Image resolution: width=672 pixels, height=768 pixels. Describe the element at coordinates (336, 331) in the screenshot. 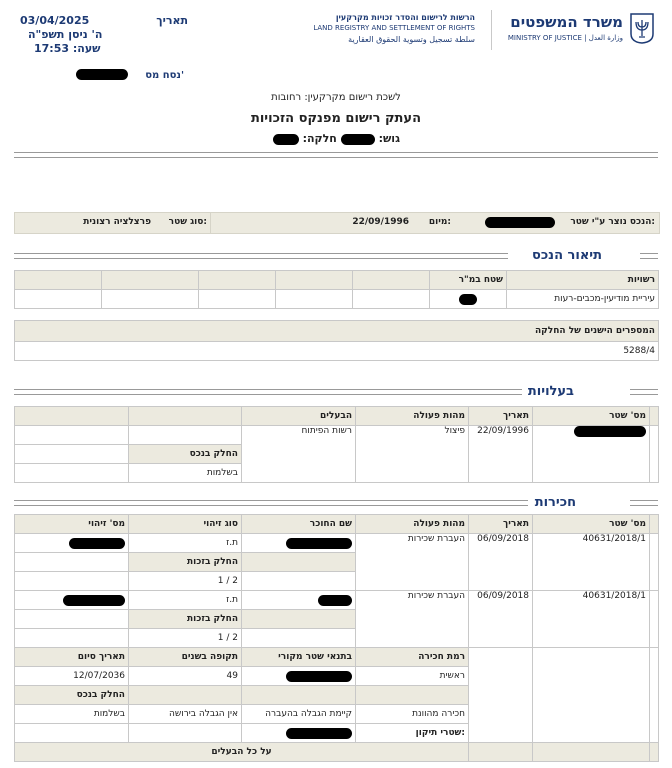

I see `old-numbers-title: המספרים הישנים של החלקה` at that location.